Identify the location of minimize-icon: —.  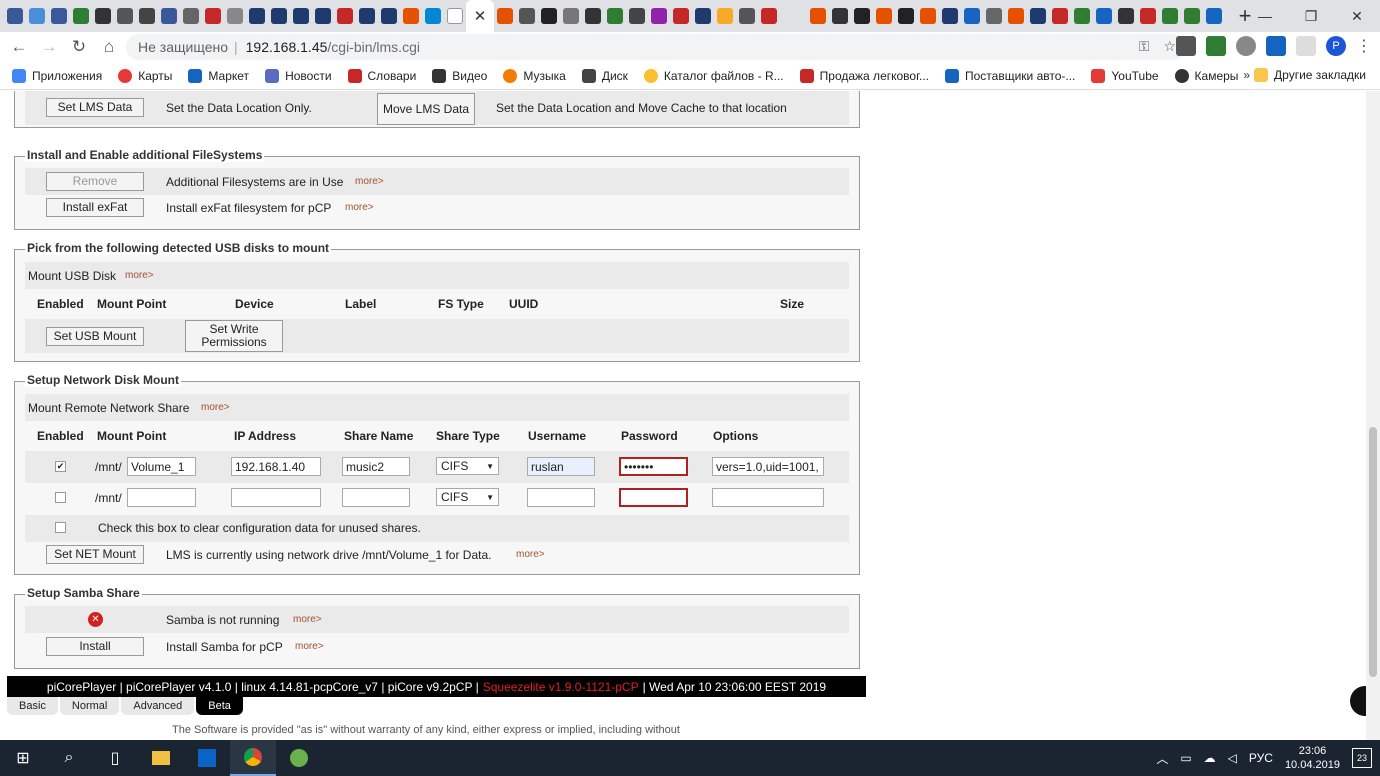
(1265, 16).